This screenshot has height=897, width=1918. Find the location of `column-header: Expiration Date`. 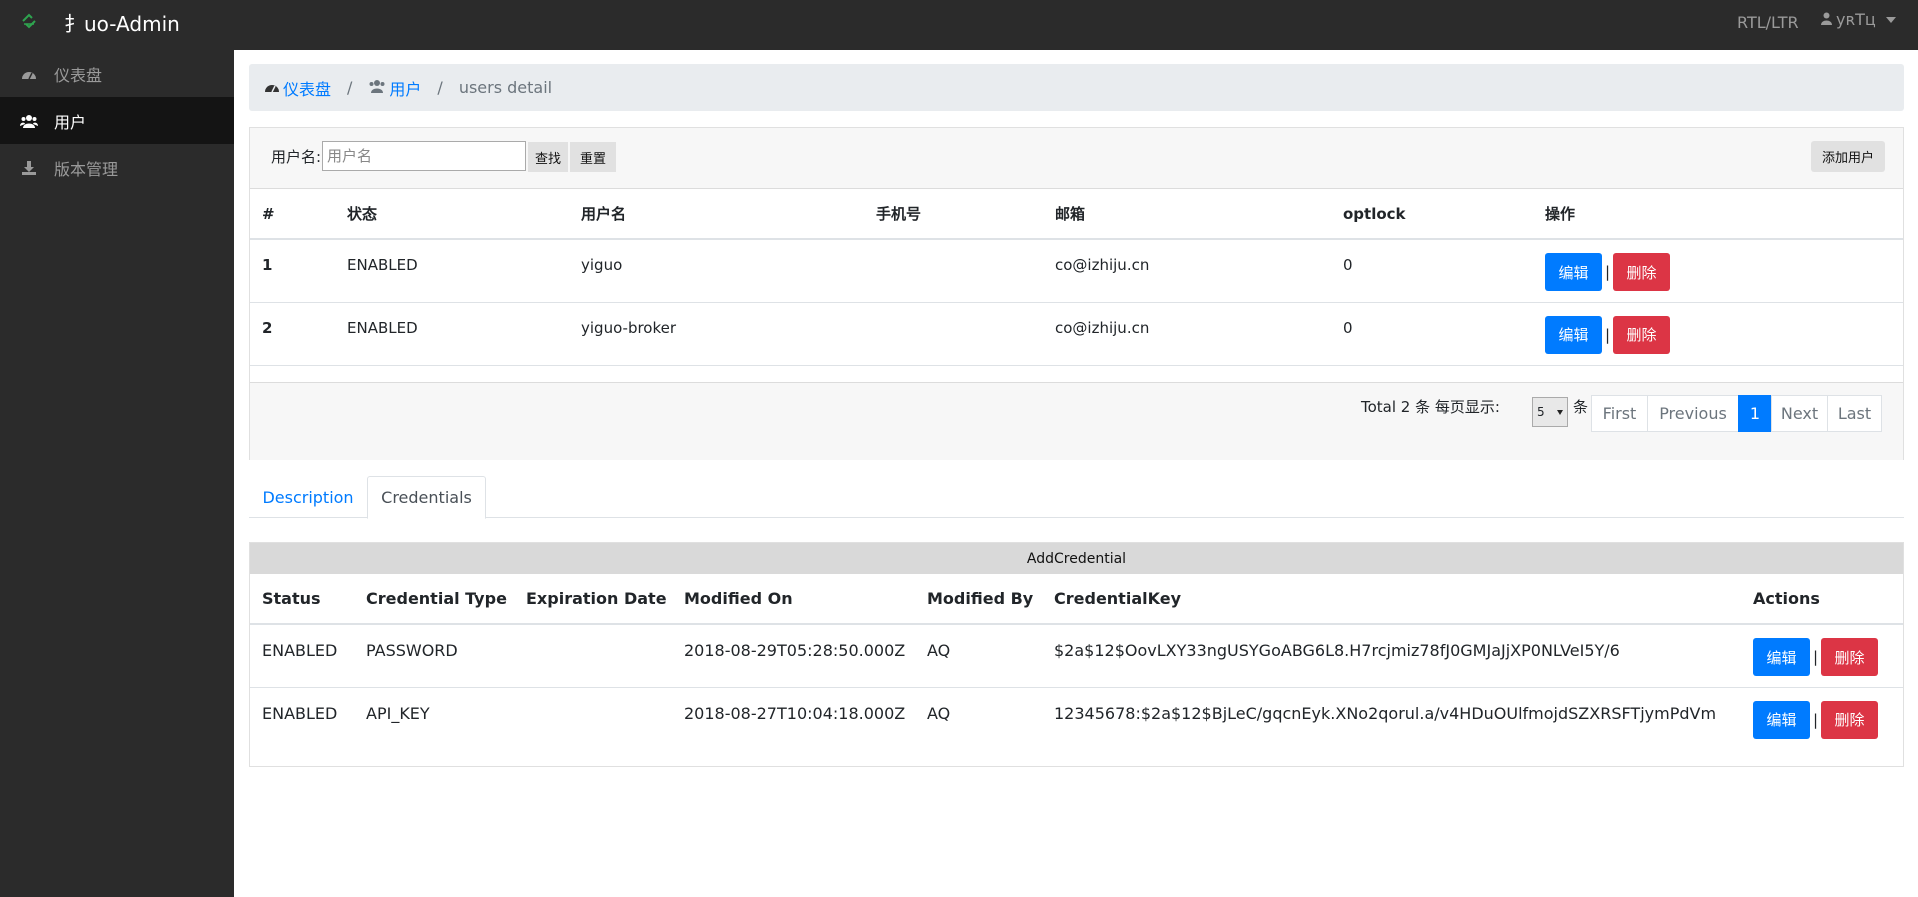

column-header: Expiration Date is located at coordinates (593, 599).